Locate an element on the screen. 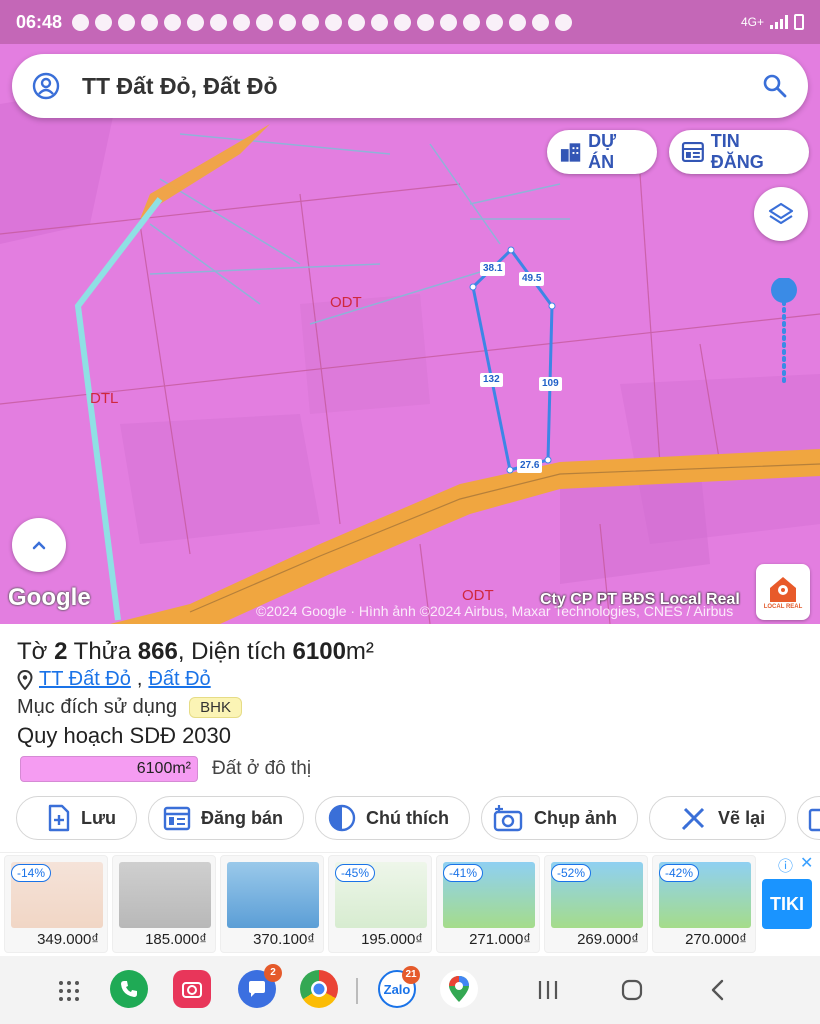 The height and width of the screenshot is (1024, 820). search-bar: TT Đất Đỏ, Đất Đỏ is located at coordinates (410, 86).